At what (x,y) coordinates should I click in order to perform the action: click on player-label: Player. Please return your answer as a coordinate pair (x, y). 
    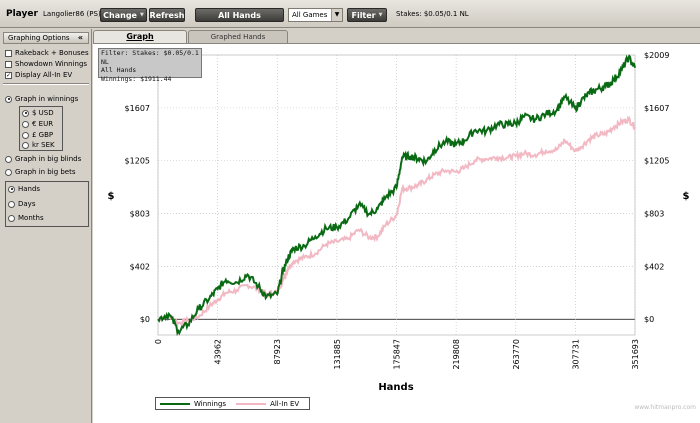
    Looking at the image, I should click on (22, 14).